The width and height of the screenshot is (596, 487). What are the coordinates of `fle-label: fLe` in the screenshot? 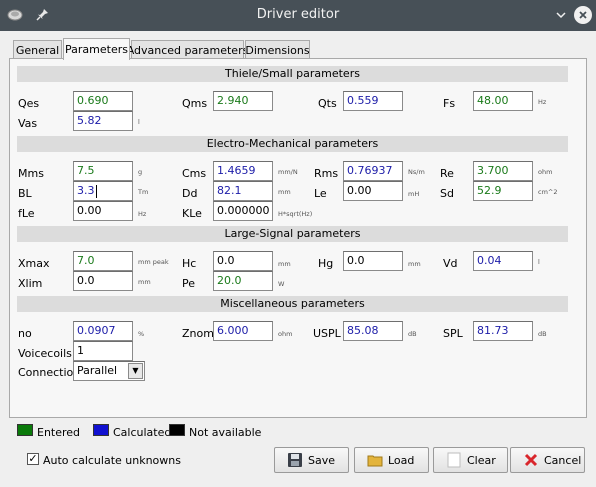 It's located at (26, 213).